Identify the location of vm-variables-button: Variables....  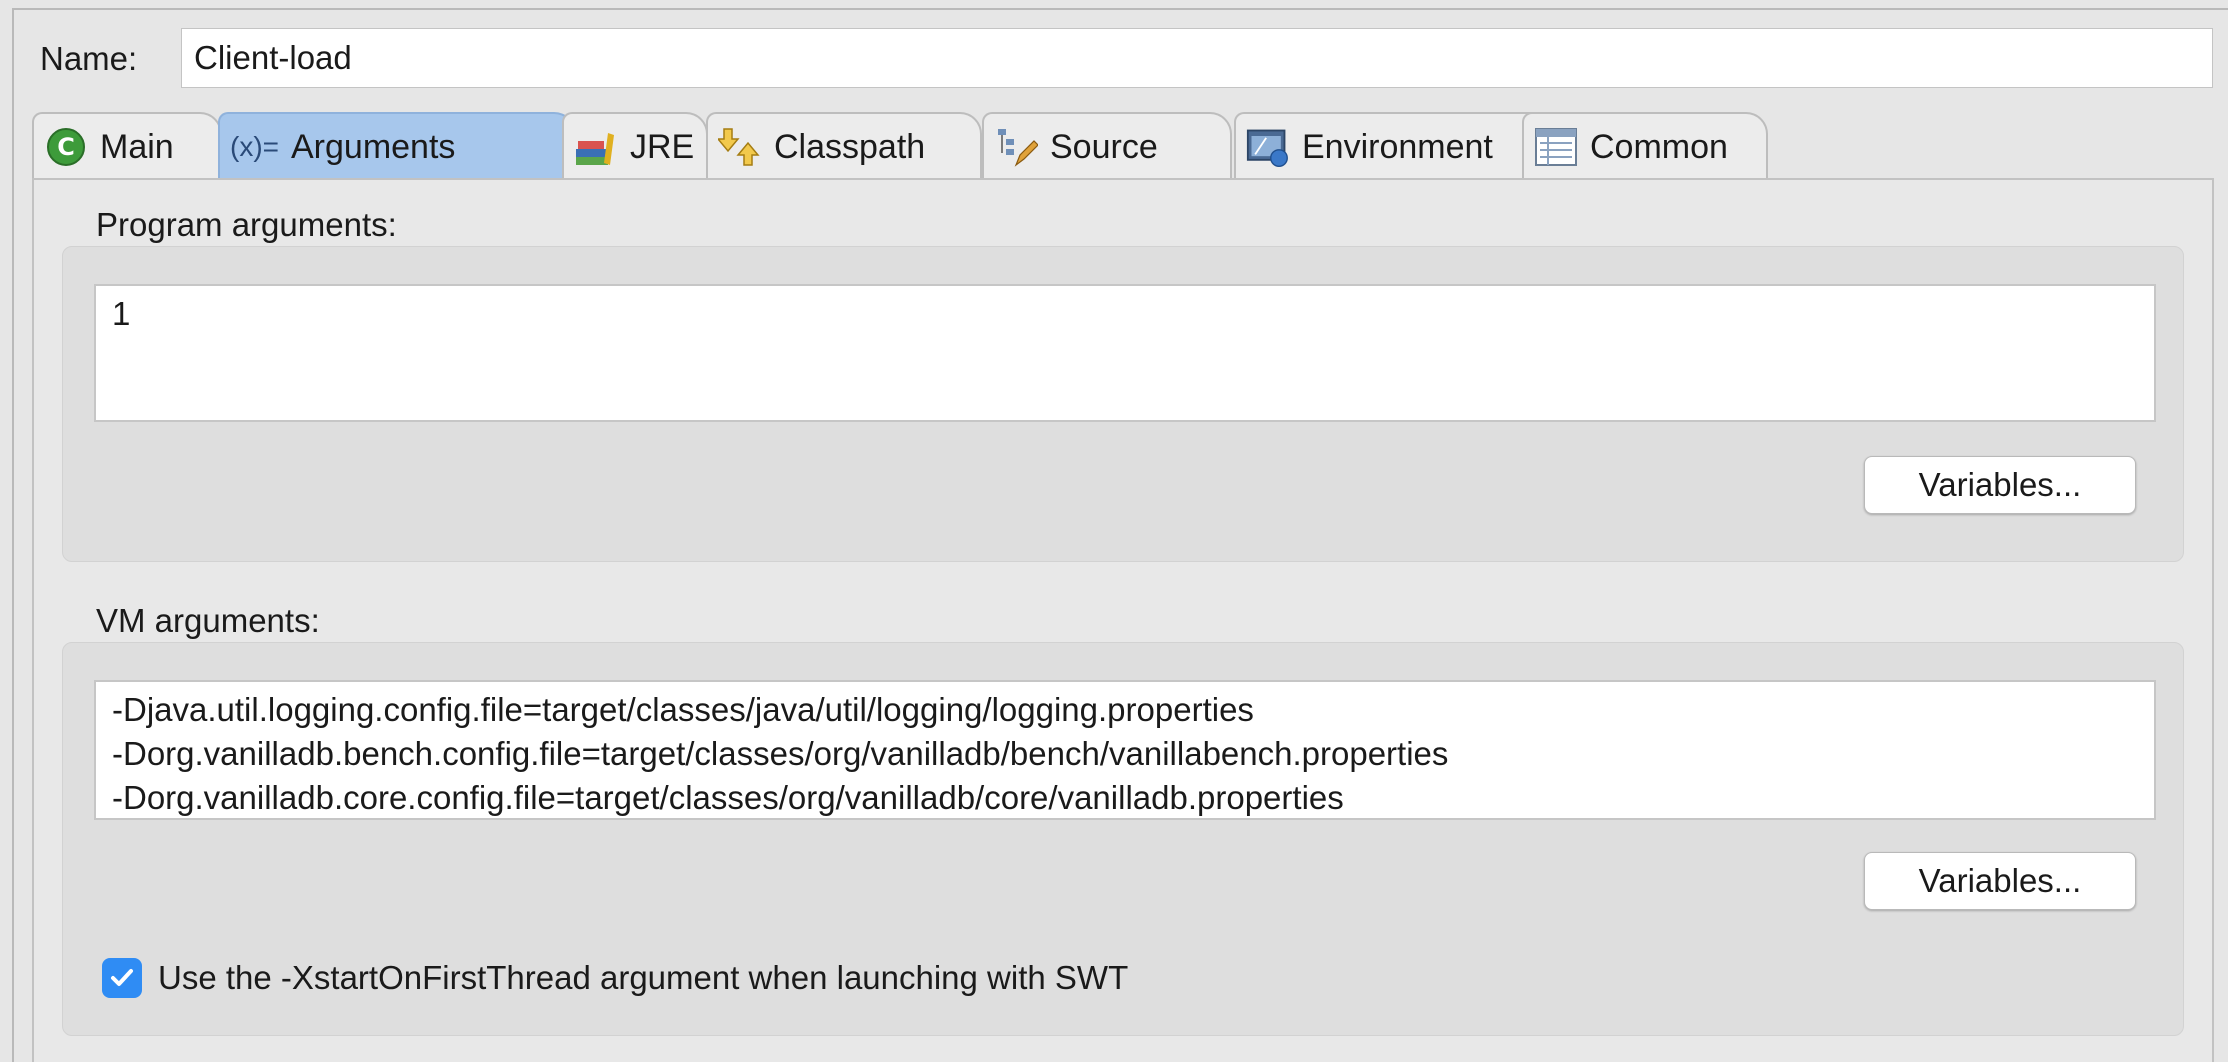
(2000, 881).